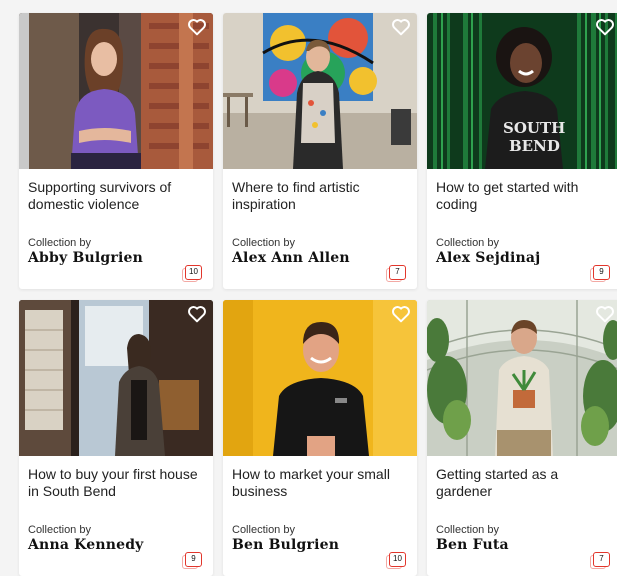 The height and width of the screenshot is (576, 617). What do you see at coordinates (524, 484) in the screenshot?
I see `collection-title: Getting started as a gardener` at bounding box center [524, 484].